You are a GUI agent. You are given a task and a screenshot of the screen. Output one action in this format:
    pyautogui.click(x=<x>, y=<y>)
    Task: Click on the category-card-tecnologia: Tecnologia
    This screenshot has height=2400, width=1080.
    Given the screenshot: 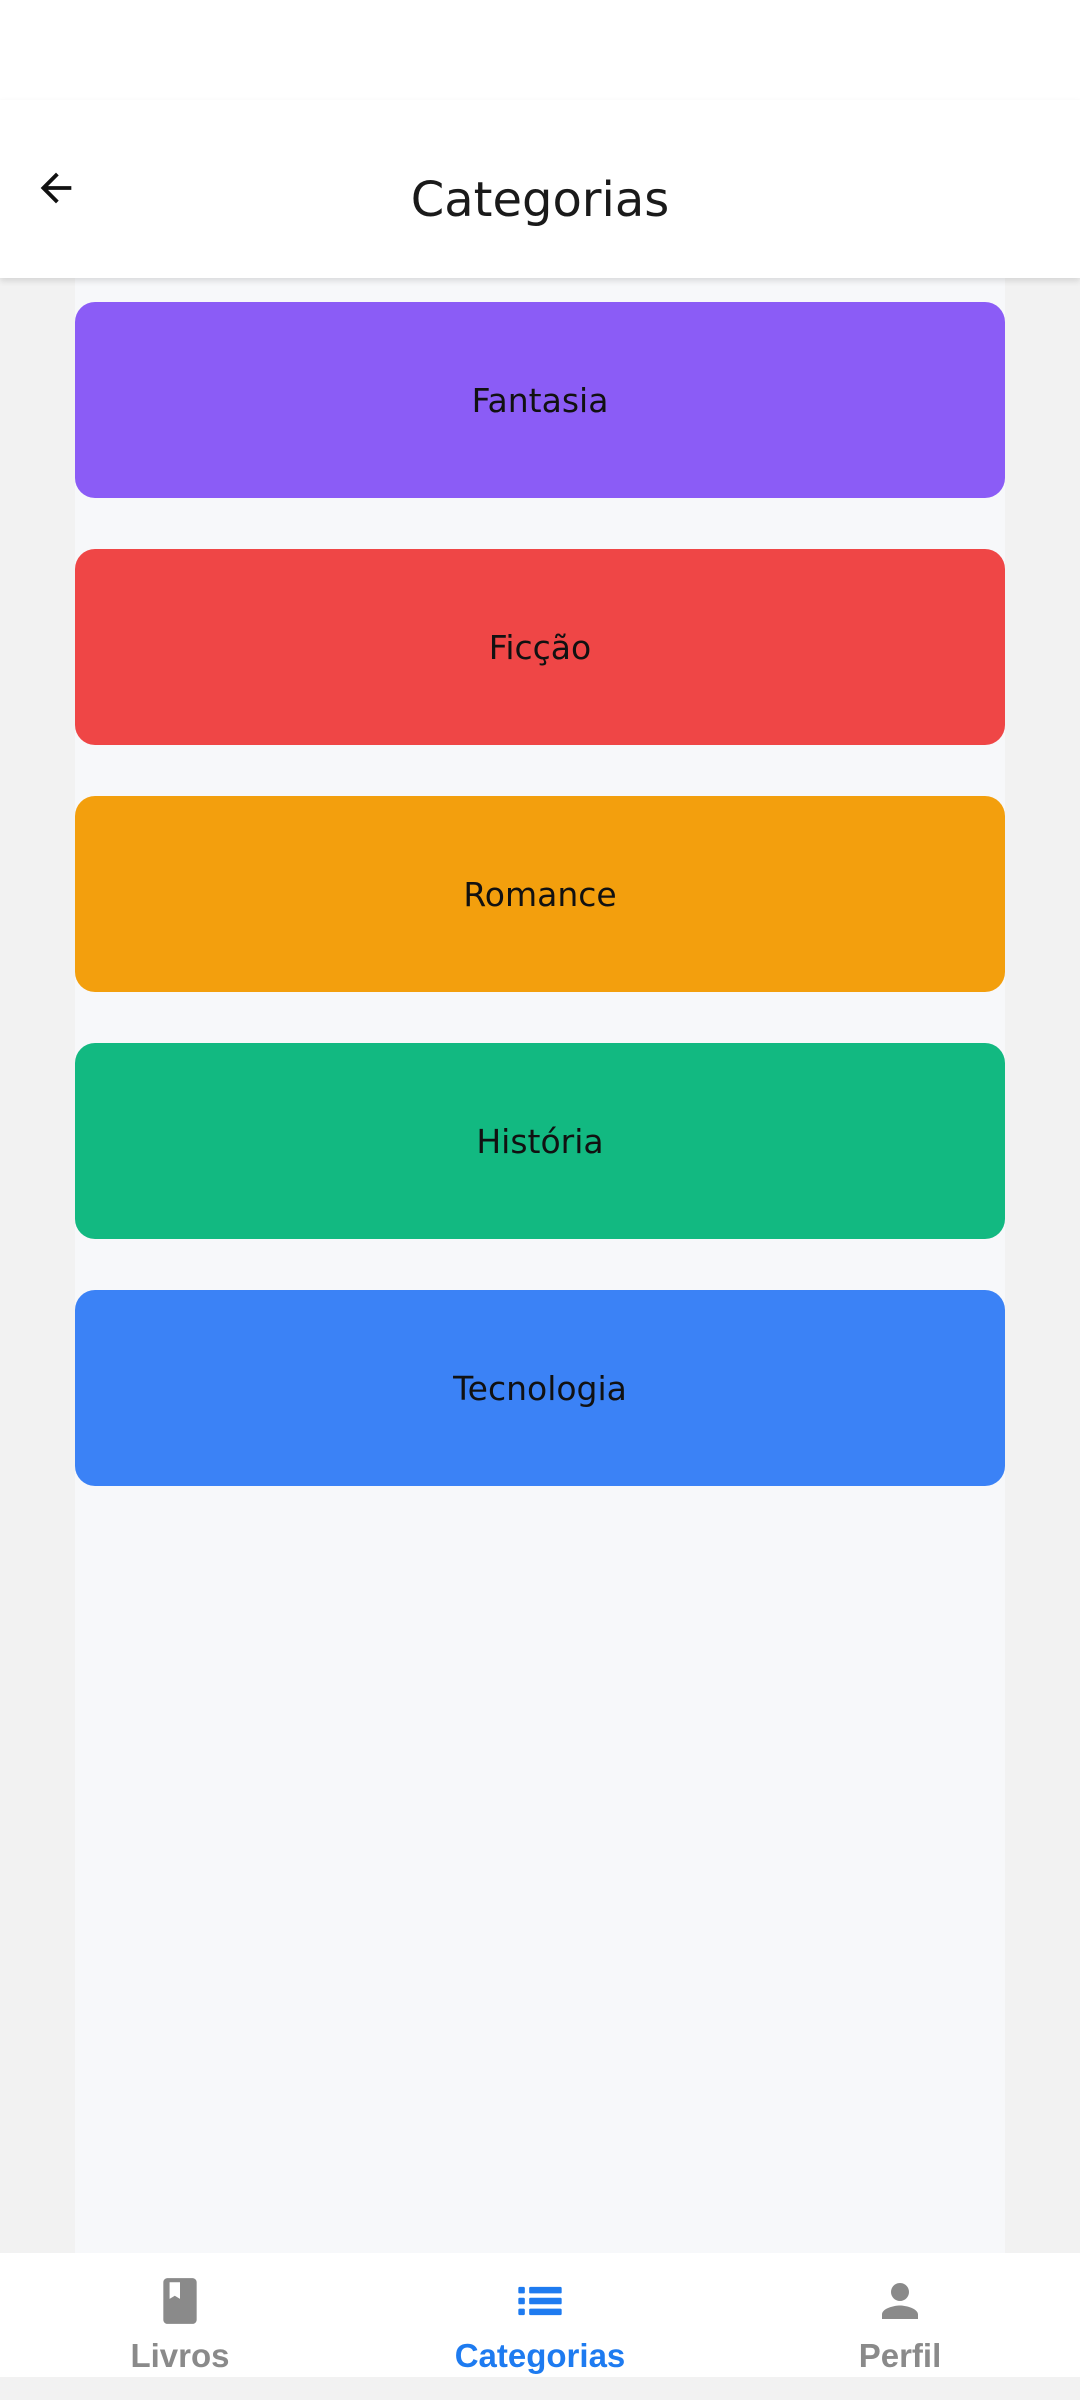 What is the action you would take?
    pyautogui.click(x=540, y=1388)
    